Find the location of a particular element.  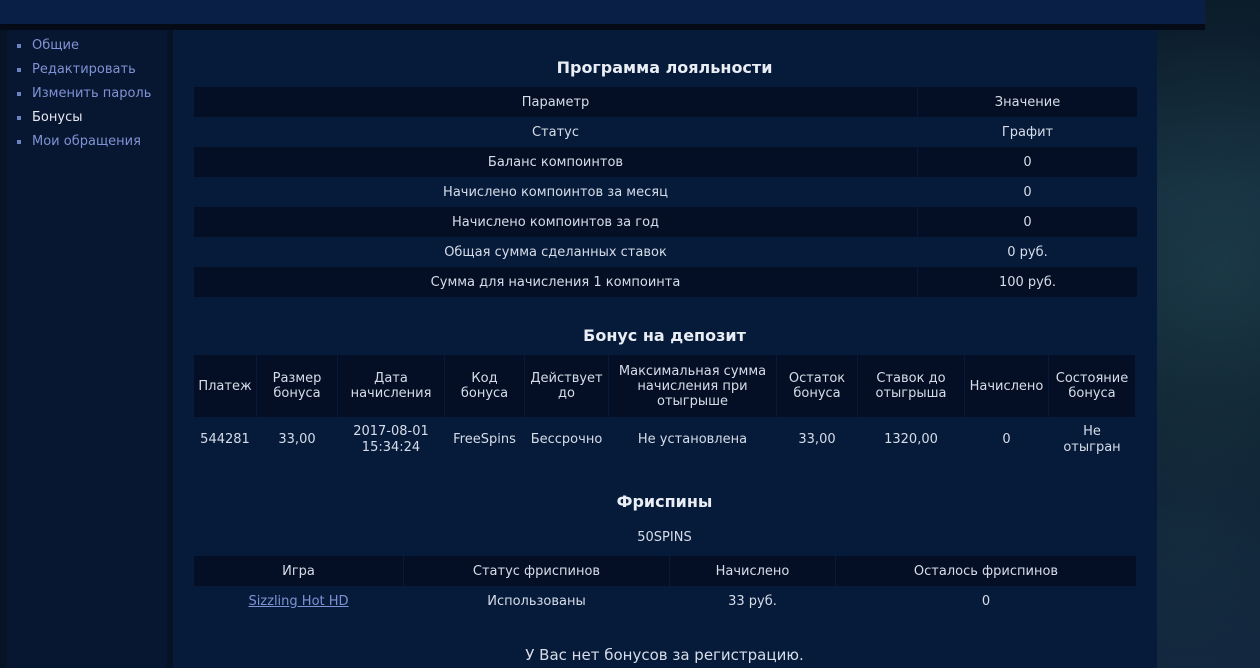

param-cell: Баланс компоинтов is located at coordinates (555, 162).